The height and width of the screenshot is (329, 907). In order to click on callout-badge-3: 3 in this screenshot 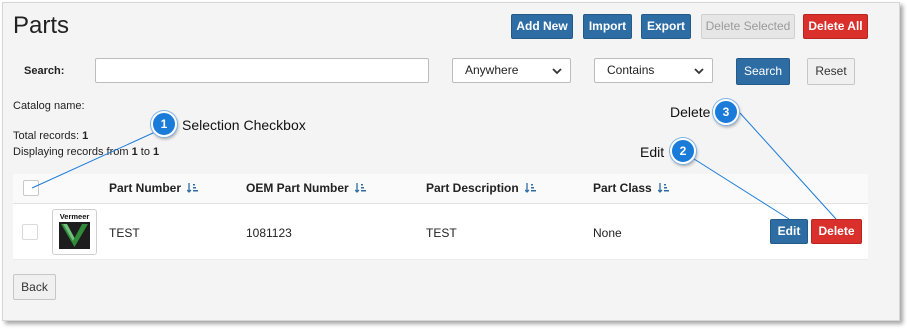, I will do `click(726, 112)`.